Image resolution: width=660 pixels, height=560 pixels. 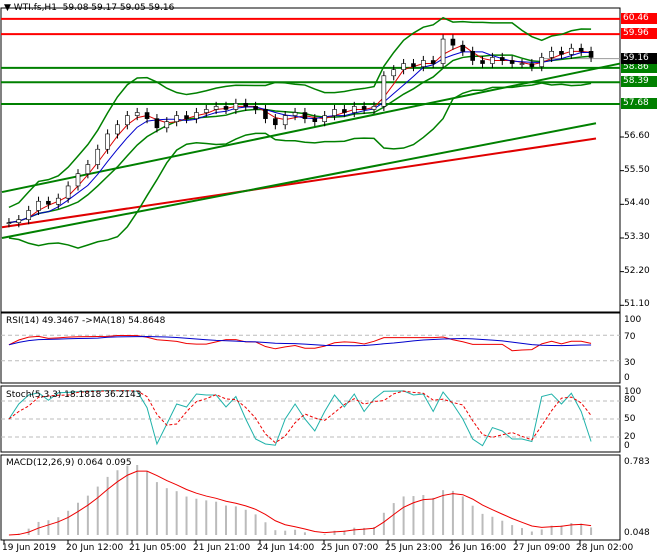 I want to click on macd-signal-line, so click(x=300, y=503).